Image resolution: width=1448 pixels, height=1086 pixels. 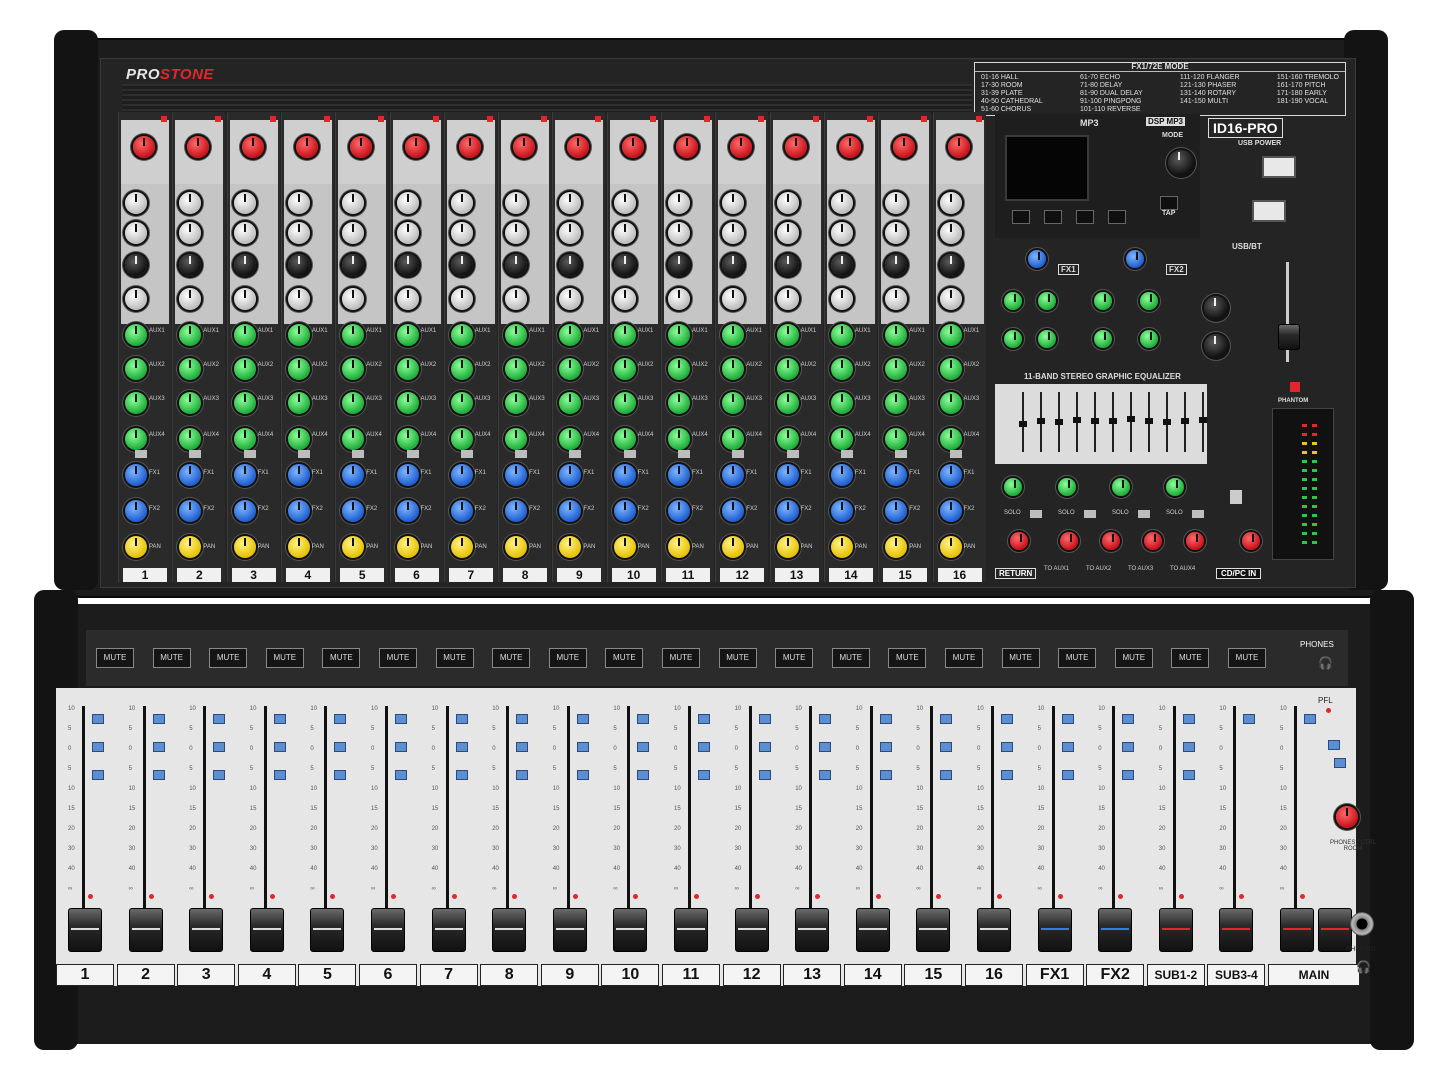 I want to click on dsp-next-button, so click(x=1085, y=217).